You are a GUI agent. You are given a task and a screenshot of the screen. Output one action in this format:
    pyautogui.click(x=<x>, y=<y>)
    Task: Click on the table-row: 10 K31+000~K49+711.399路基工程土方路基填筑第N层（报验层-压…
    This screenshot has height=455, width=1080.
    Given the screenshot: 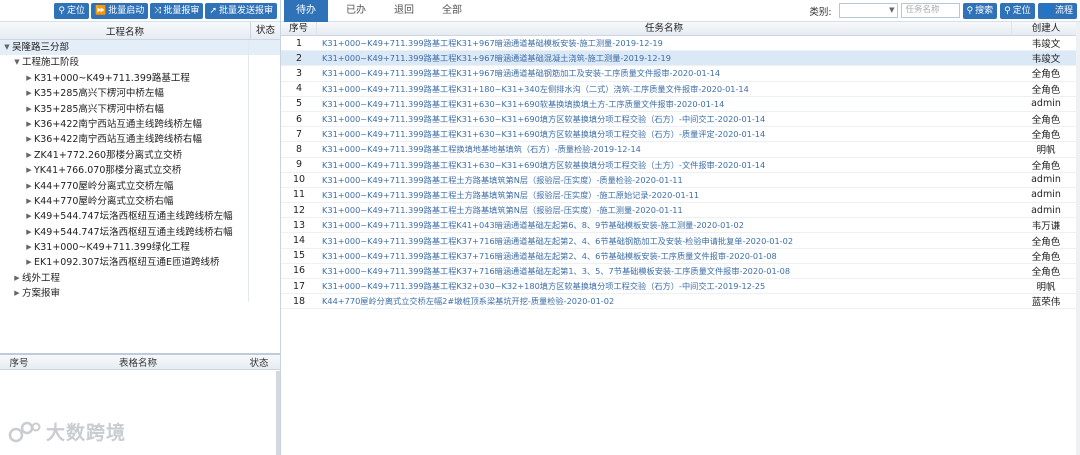 What is the action you would take?
    pyautogui.click(x=680, y=180)
    